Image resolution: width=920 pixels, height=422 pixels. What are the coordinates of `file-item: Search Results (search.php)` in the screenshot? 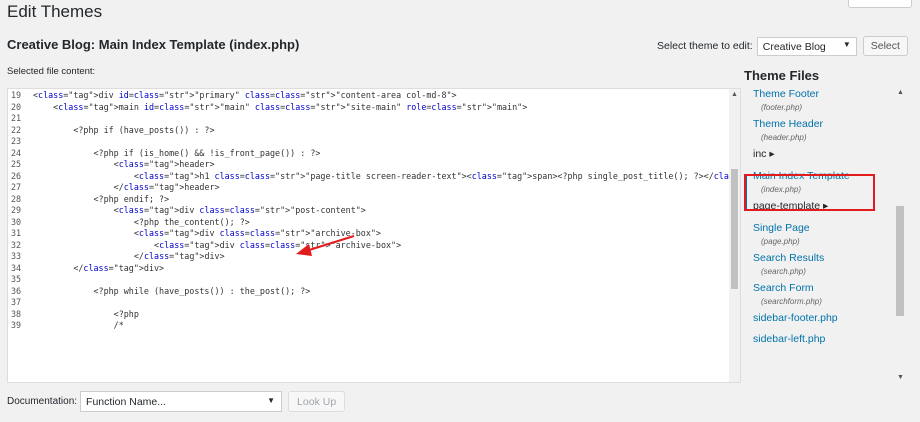 It's located at (828, 264).